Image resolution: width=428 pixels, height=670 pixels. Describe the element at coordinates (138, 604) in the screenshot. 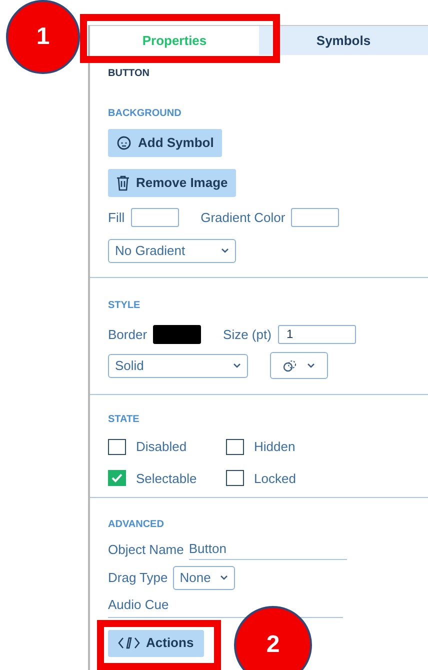

I see `audio-cue-label: Audio Cue` at that location.